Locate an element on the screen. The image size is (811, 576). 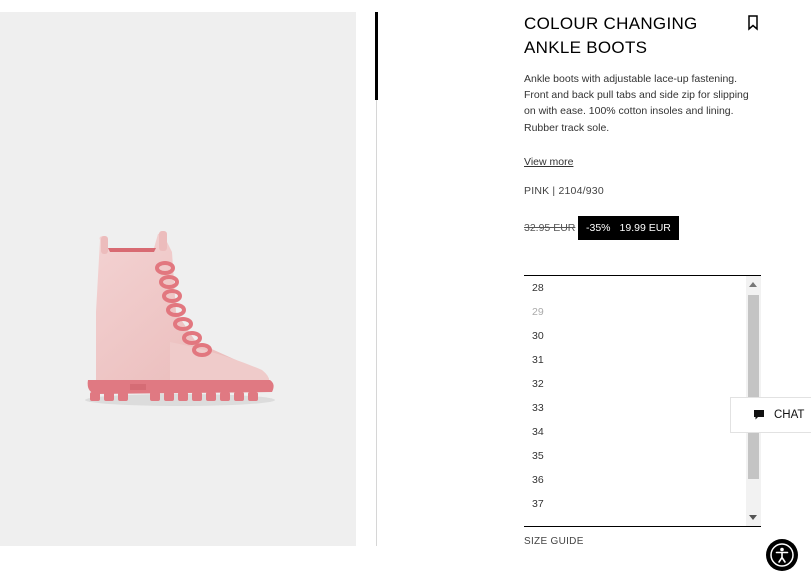
image-scroll-indicator is located at coordinates (376, 56).